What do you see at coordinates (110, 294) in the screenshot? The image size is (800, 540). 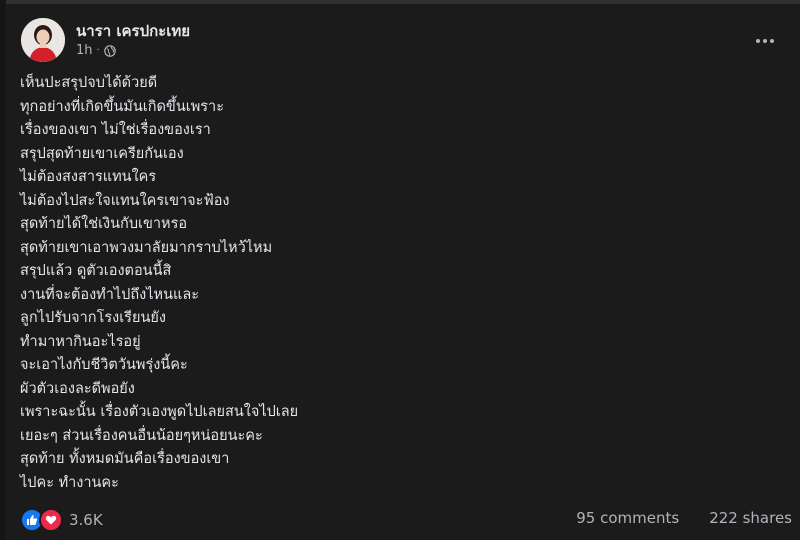 I see `post-line: งานที่จะต้องทำไปถึงไหนและ` at bounding box center [110, 294].